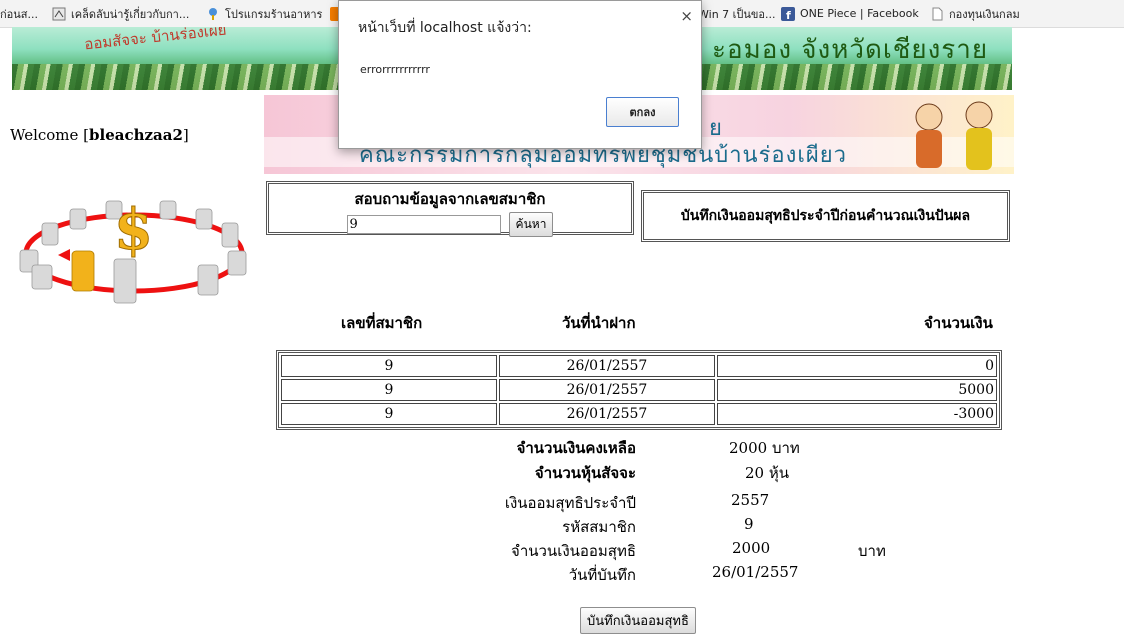 The image size is (1124, 637). What do you see at coordinates (531, 224) in the screenshot?
I see `search-button: ค้นหา` at bounding box center [531, 224].